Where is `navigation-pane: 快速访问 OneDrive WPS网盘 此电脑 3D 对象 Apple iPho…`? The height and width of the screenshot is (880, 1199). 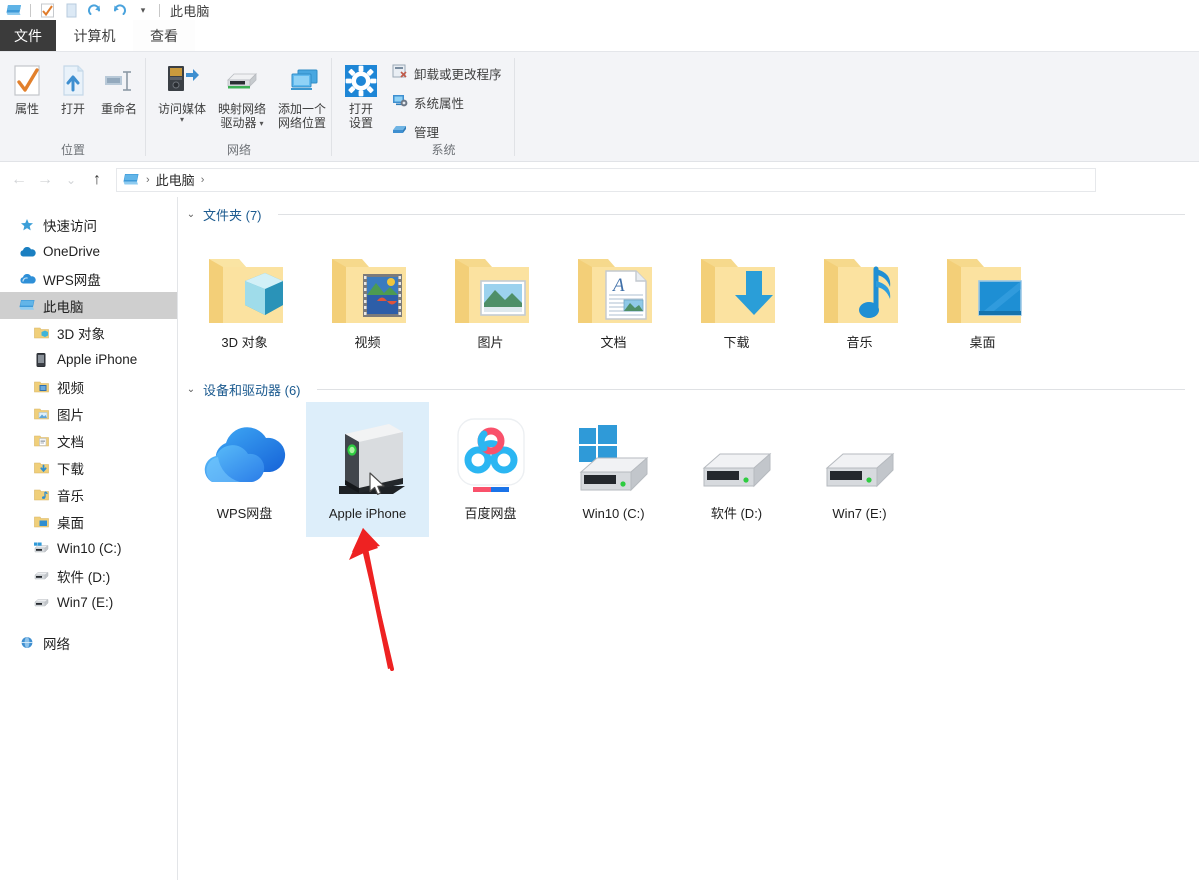
navigation-pane: 快速访问 OneDrive WPS网盘 此电脑 3D 对象 Apple iPho… is located at coordinates (89, 538).